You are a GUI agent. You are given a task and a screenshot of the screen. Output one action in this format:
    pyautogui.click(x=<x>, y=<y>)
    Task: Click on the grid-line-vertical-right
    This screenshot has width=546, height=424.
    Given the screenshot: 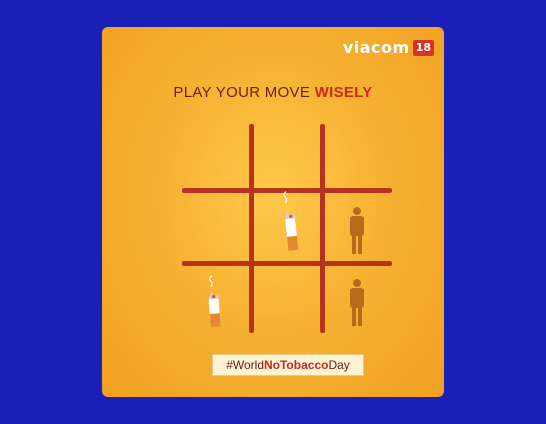 What is the action you would take?
    pyautogui.click(x=322, y=228)
    